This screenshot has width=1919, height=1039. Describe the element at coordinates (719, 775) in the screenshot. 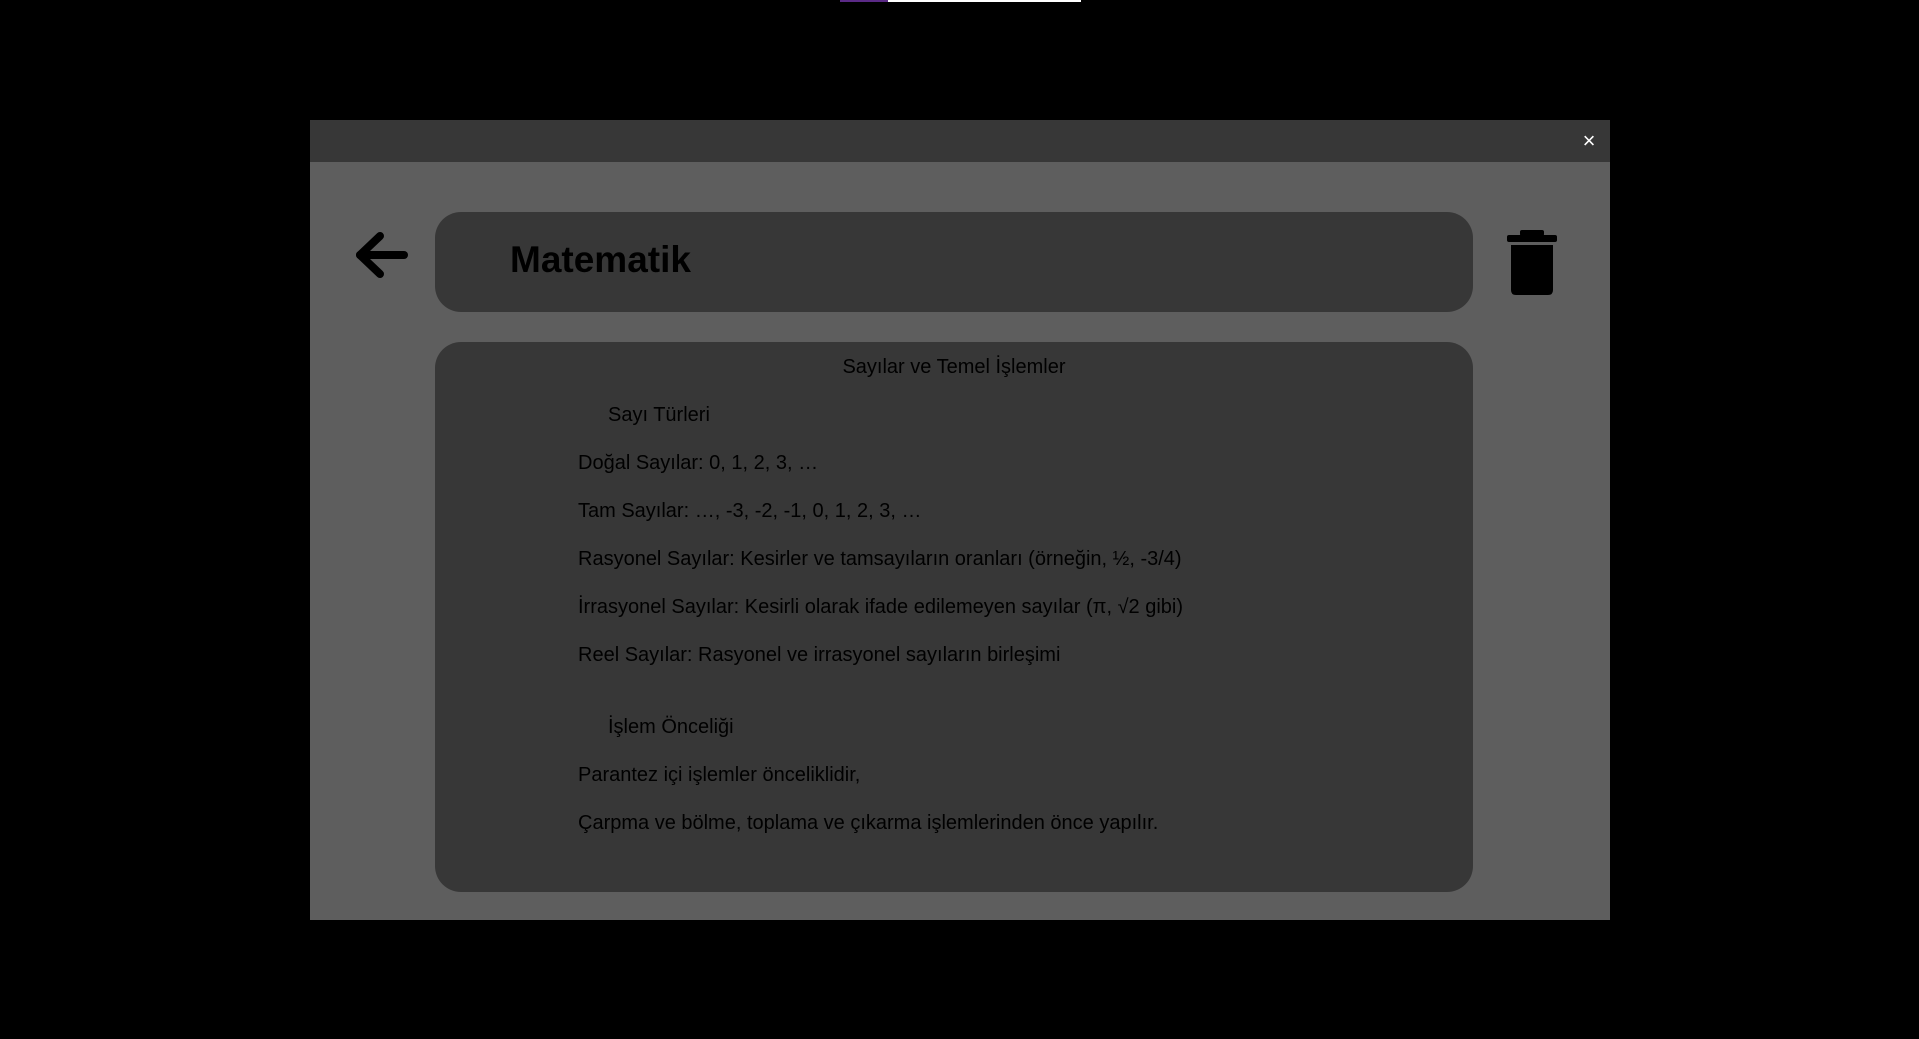

I see `list-item: Parantez içi işlemler önceliklidir,` at that location.